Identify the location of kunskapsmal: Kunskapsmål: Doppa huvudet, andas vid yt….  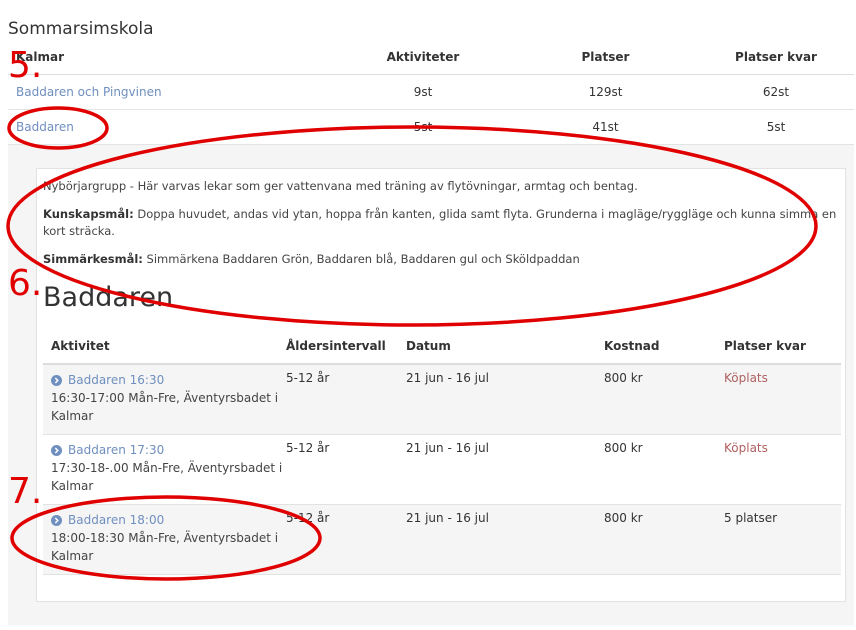
(440, 223).